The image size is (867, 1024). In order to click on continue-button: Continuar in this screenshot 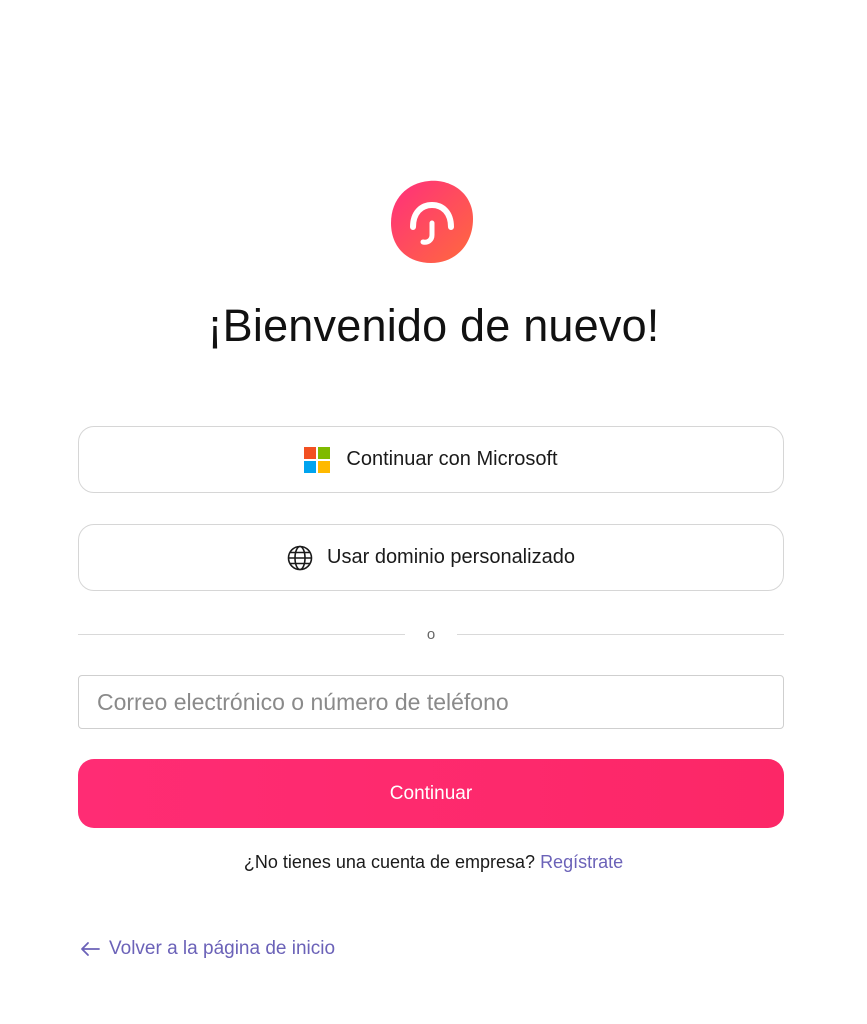, I will do `click(431, 793)`.